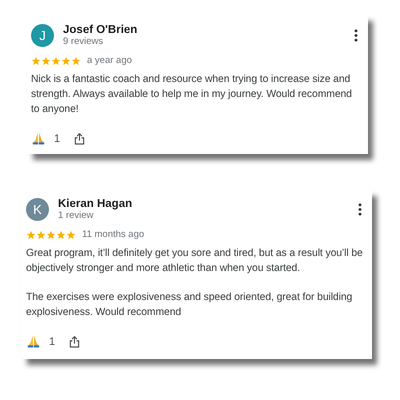  I want to click on reviewer-name: Kieran Hagan, so click(96, 204).